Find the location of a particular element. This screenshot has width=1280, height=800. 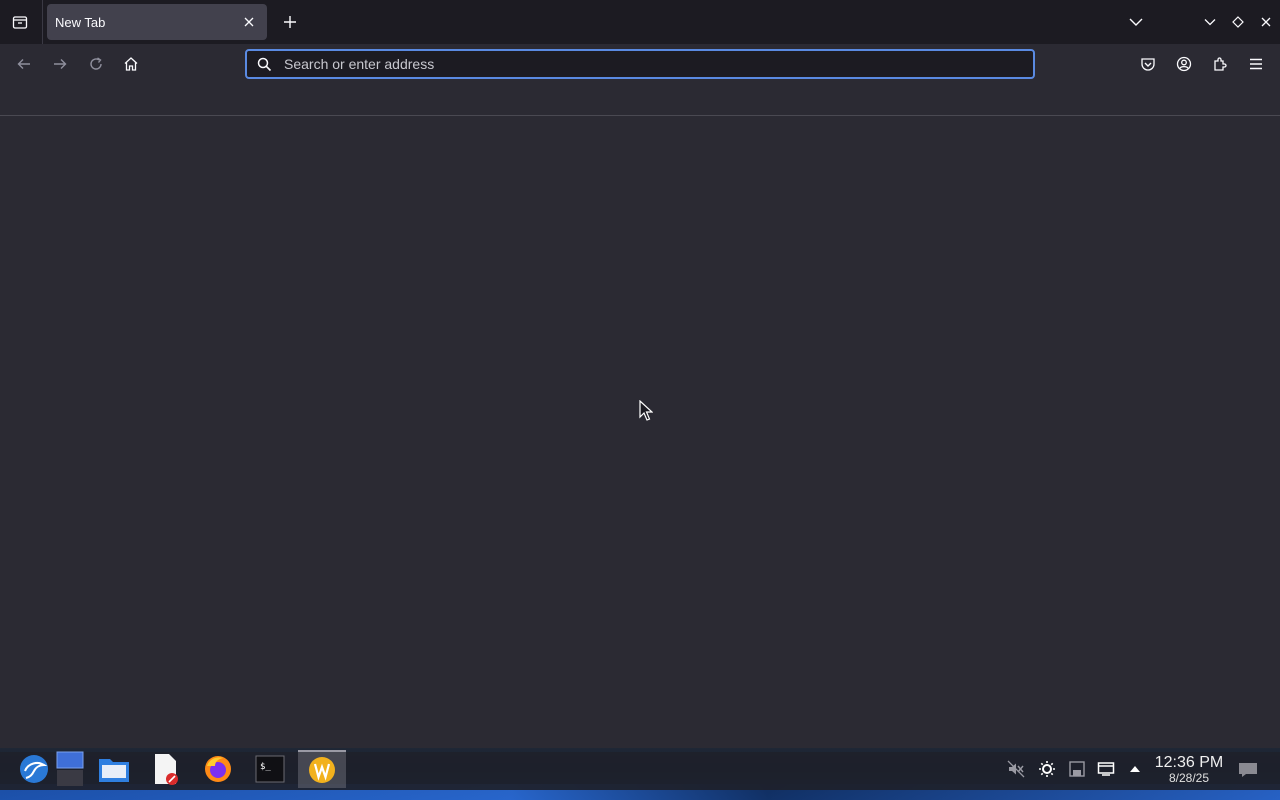

text-editor-button is located at coordinates (166, 769).